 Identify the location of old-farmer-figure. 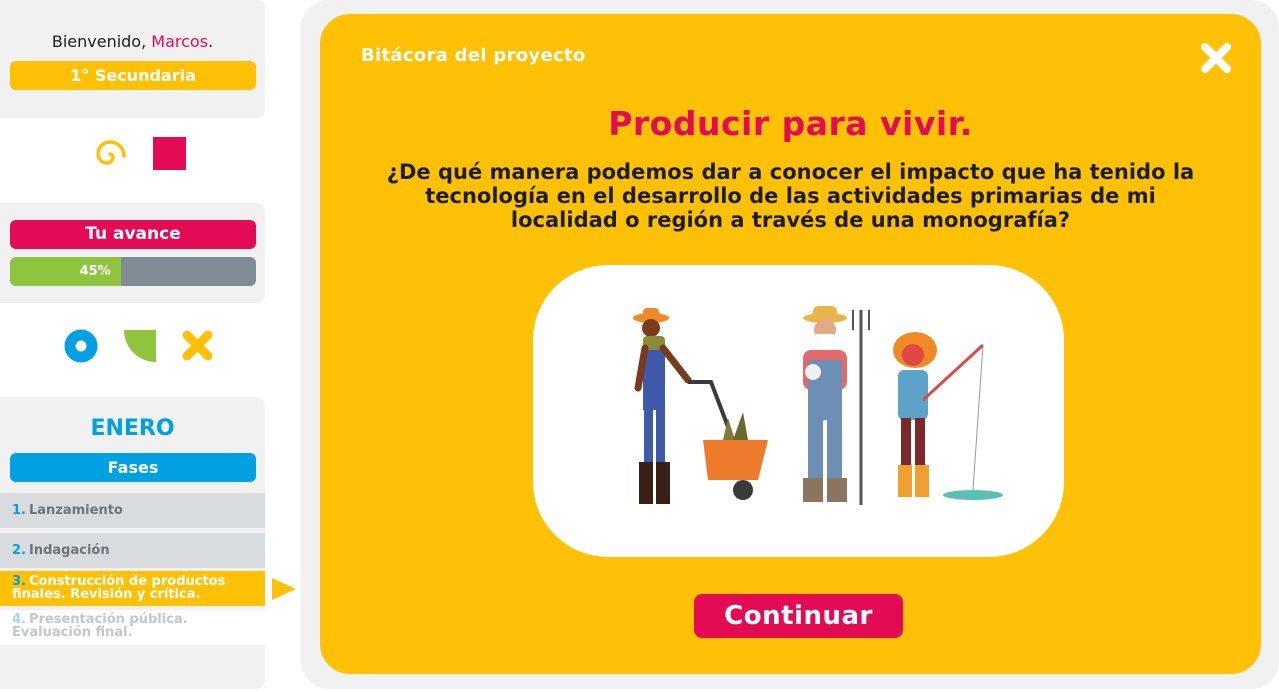
(836, 405).